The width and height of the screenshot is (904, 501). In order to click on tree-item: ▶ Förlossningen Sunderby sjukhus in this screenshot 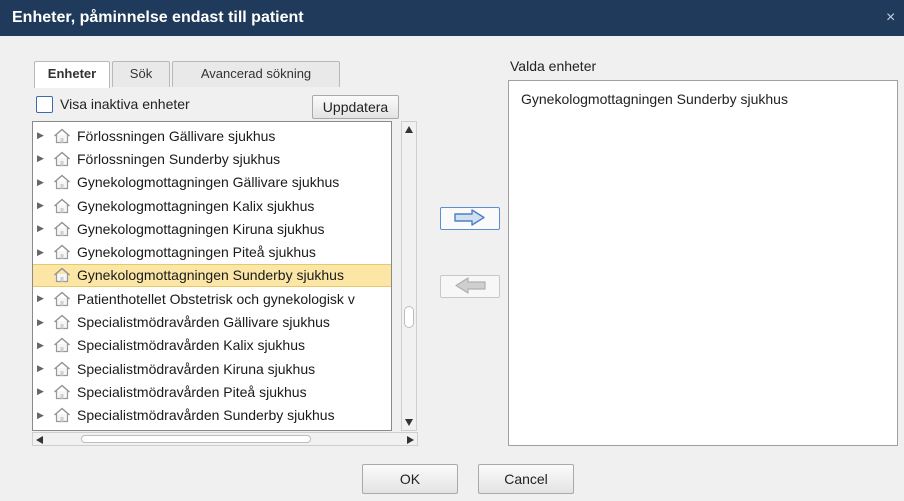, I will do `click(212, 158)`.